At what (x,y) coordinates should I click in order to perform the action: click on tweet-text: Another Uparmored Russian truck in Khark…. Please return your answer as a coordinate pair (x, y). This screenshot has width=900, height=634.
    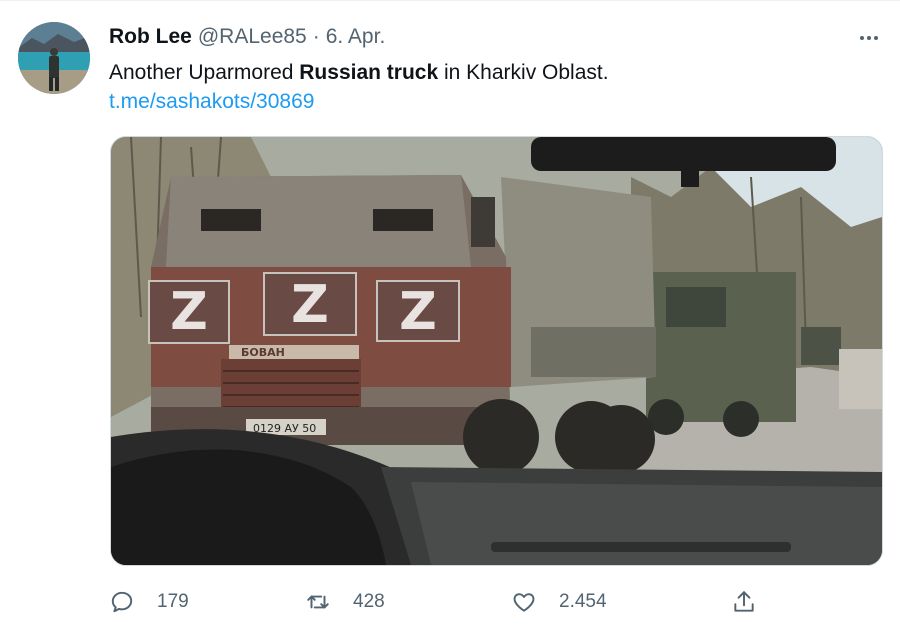
    Looking at the image, I should click on (359, 73).